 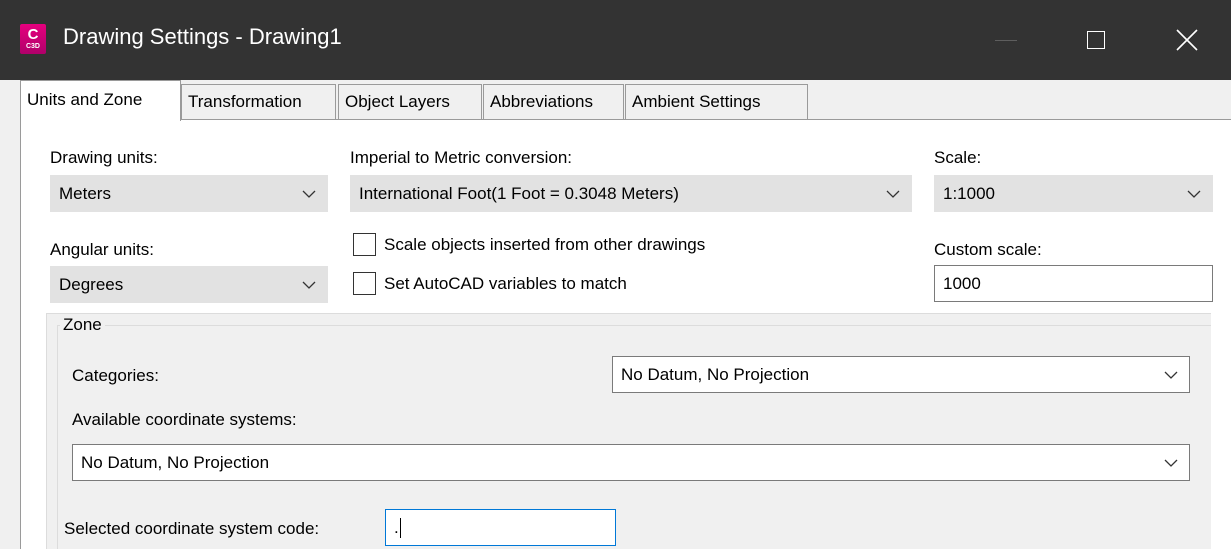 I want to click on categories-value: No Datum, No Projection, so click(x=715, y=374).